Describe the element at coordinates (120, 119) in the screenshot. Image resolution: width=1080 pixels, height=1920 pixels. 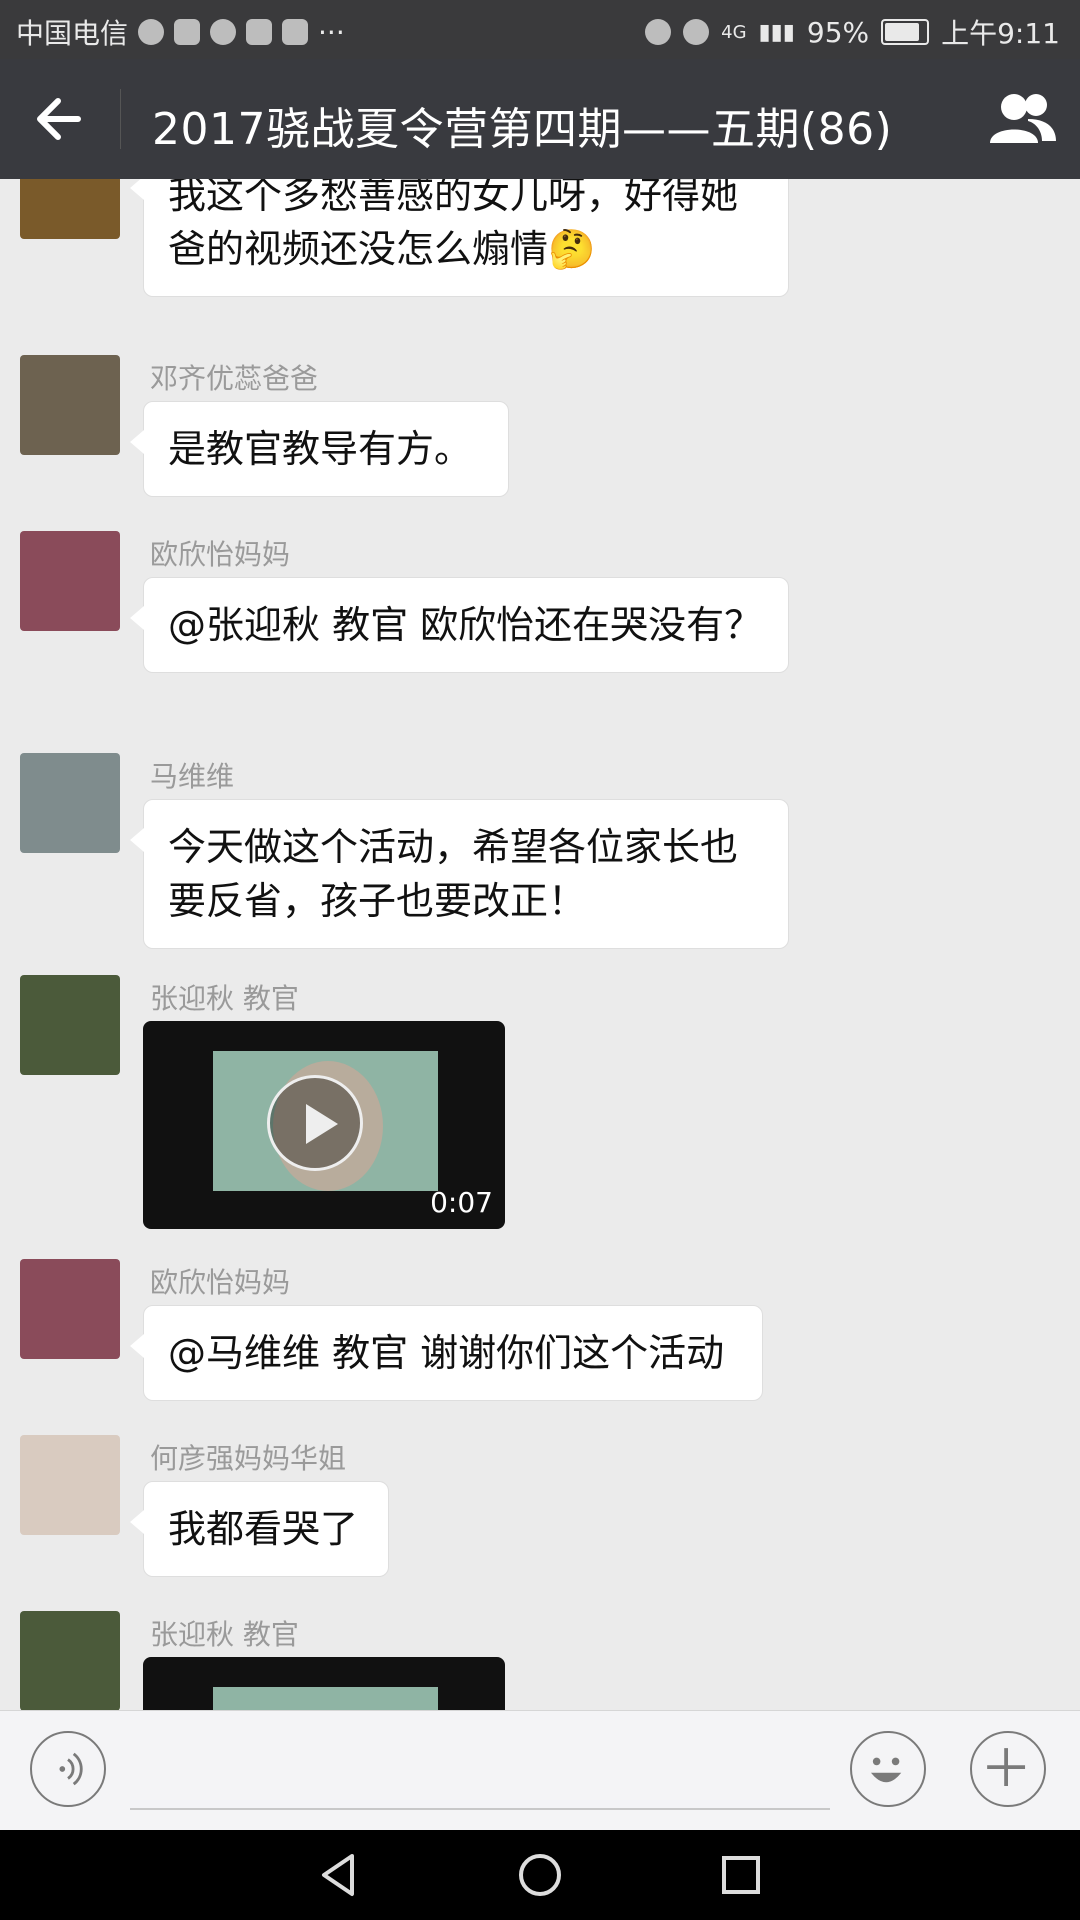
I see `header-divider` at that location.